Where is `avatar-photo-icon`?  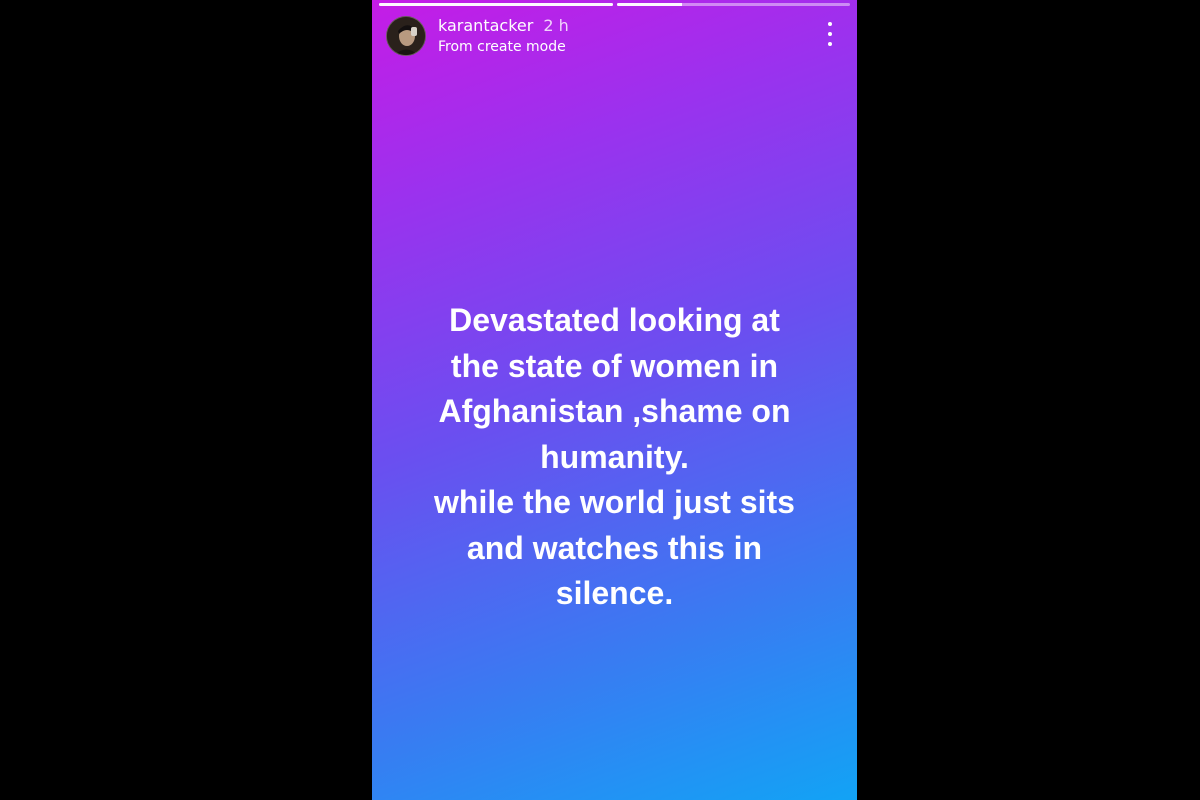 avatar-photo-icon is located at coordinates (406, 36).